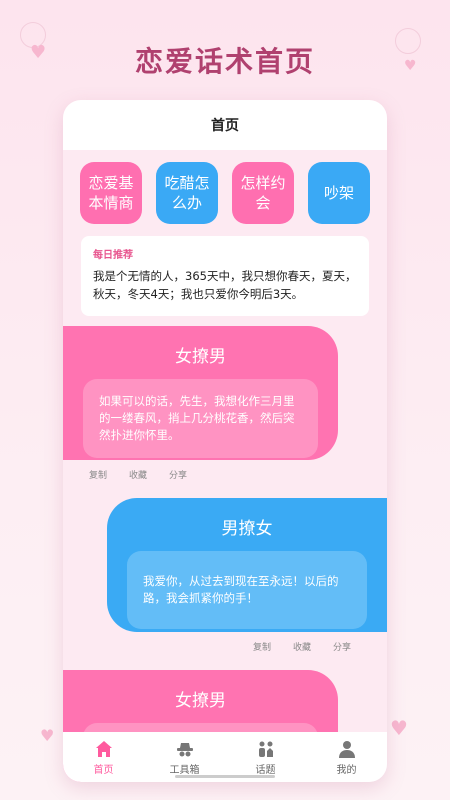  Describe the element at coordinates (103, 770) in the screenshot. I see `tab-label: 首页` at that location.